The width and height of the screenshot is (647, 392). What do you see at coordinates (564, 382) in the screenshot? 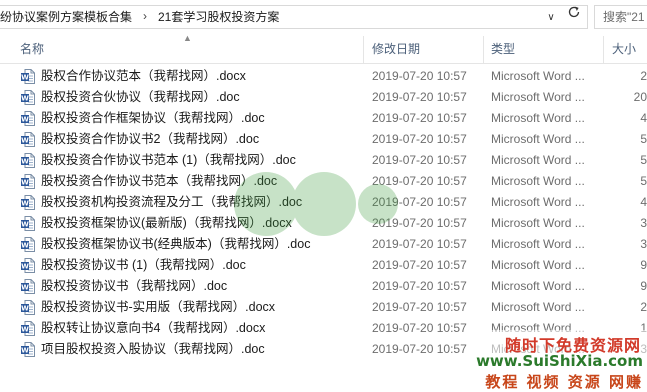
I see `watermark-line-3: 教程 视频 资源 网赚` at bounding box center [564, 382].